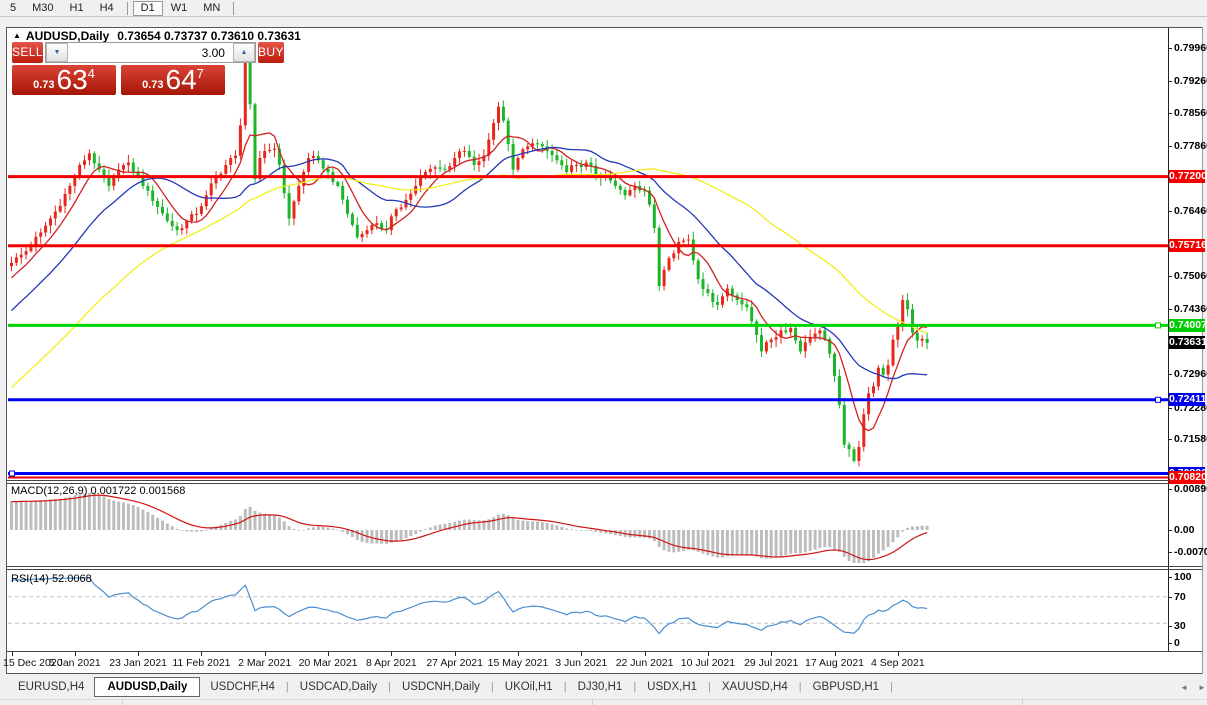  What do you see at coordinates (708, 663) in the screenshot?
I see `date-tick-label: 10 Jul 2021` at bounding box center [708, 663].